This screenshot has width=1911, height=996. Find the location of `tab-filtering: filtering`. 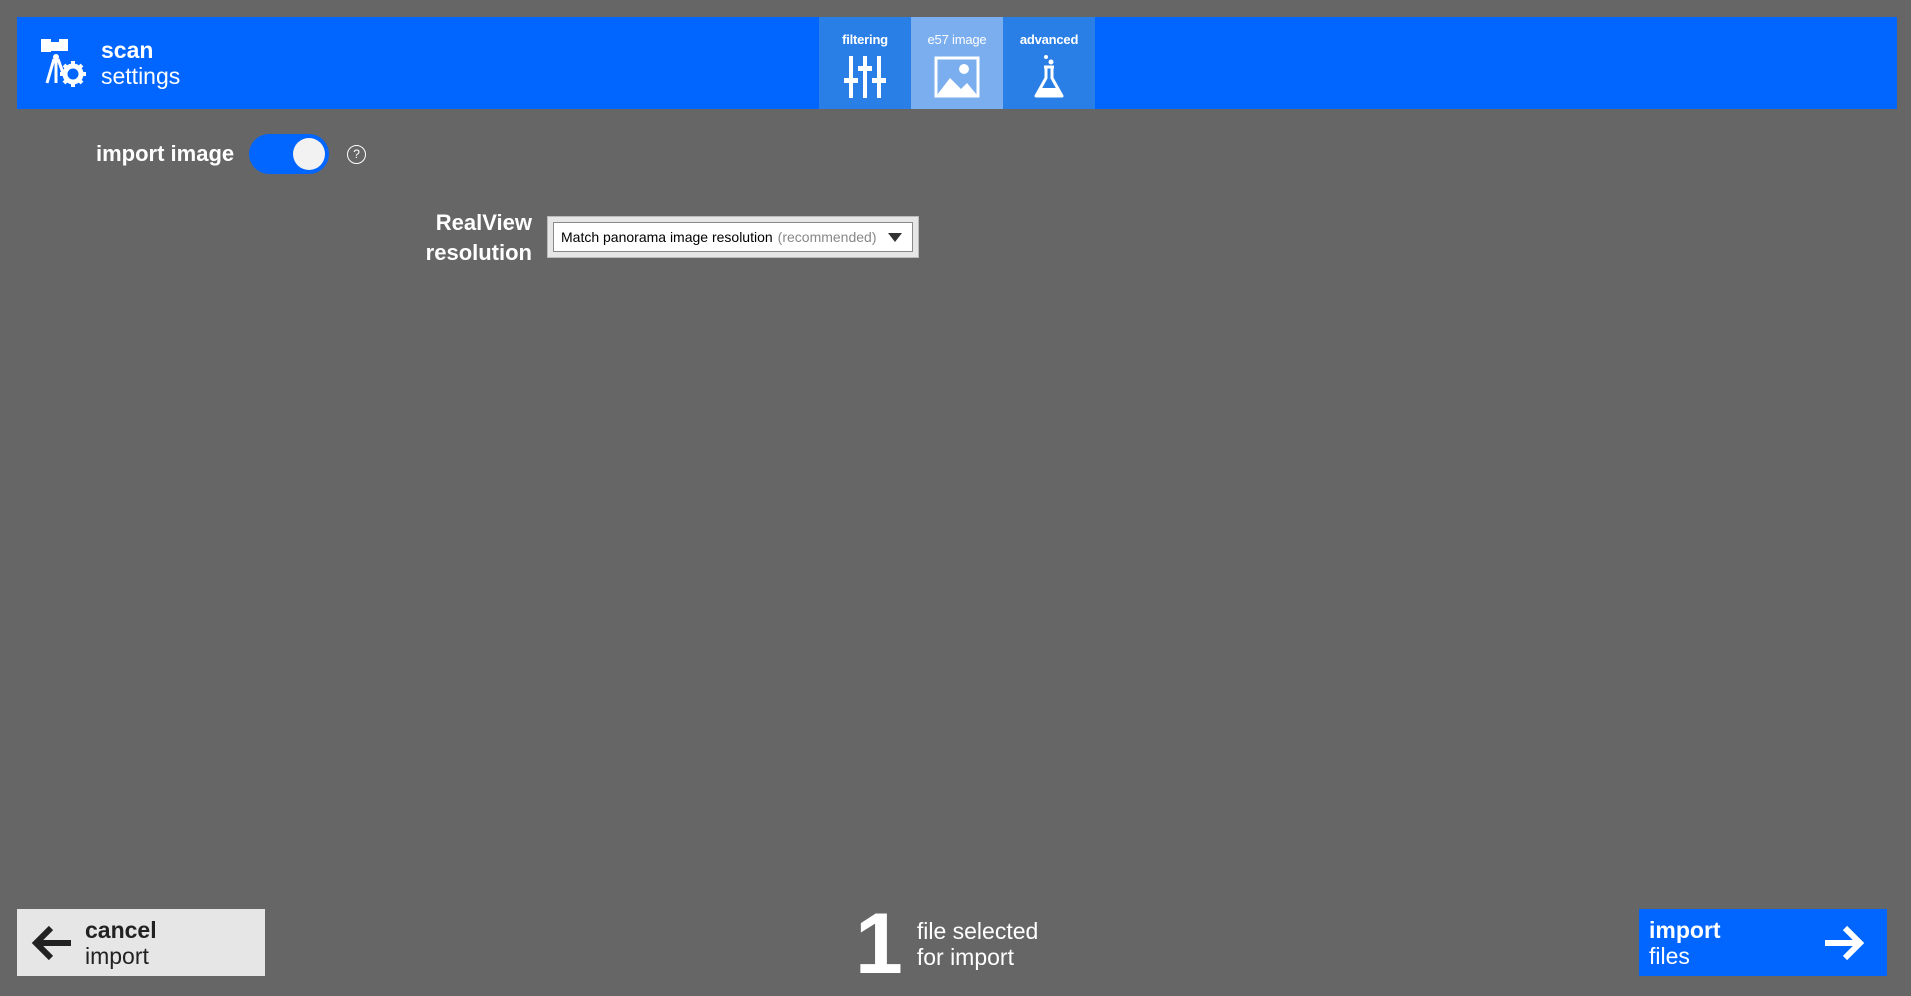

tab-filtering: filtering is located at coordinates (865, 63).